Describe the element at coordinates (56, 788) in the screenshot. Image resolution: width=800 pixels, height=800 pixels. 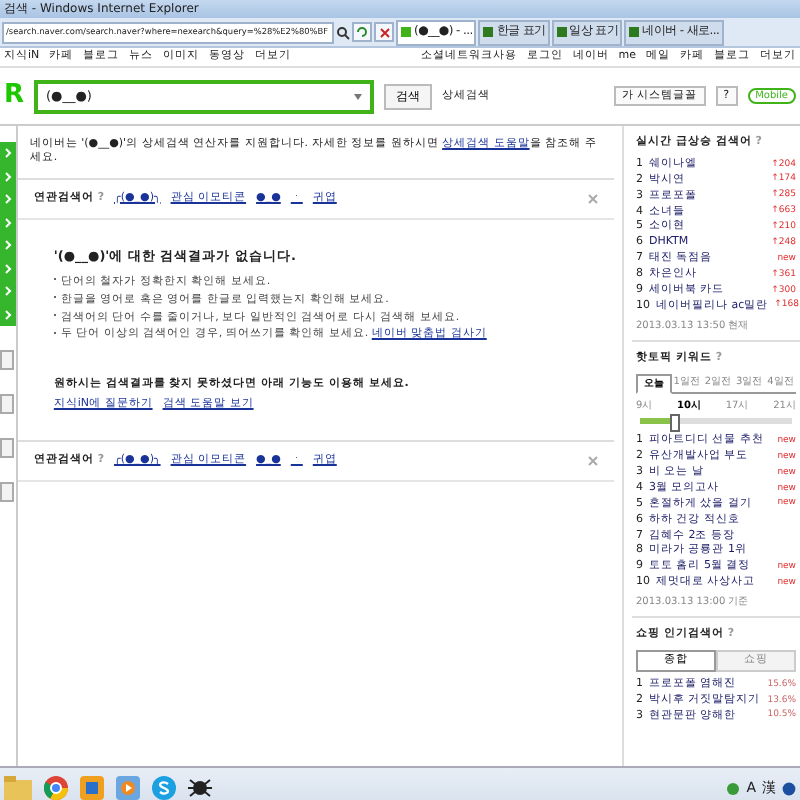
I see `chrome-icon` at that location.